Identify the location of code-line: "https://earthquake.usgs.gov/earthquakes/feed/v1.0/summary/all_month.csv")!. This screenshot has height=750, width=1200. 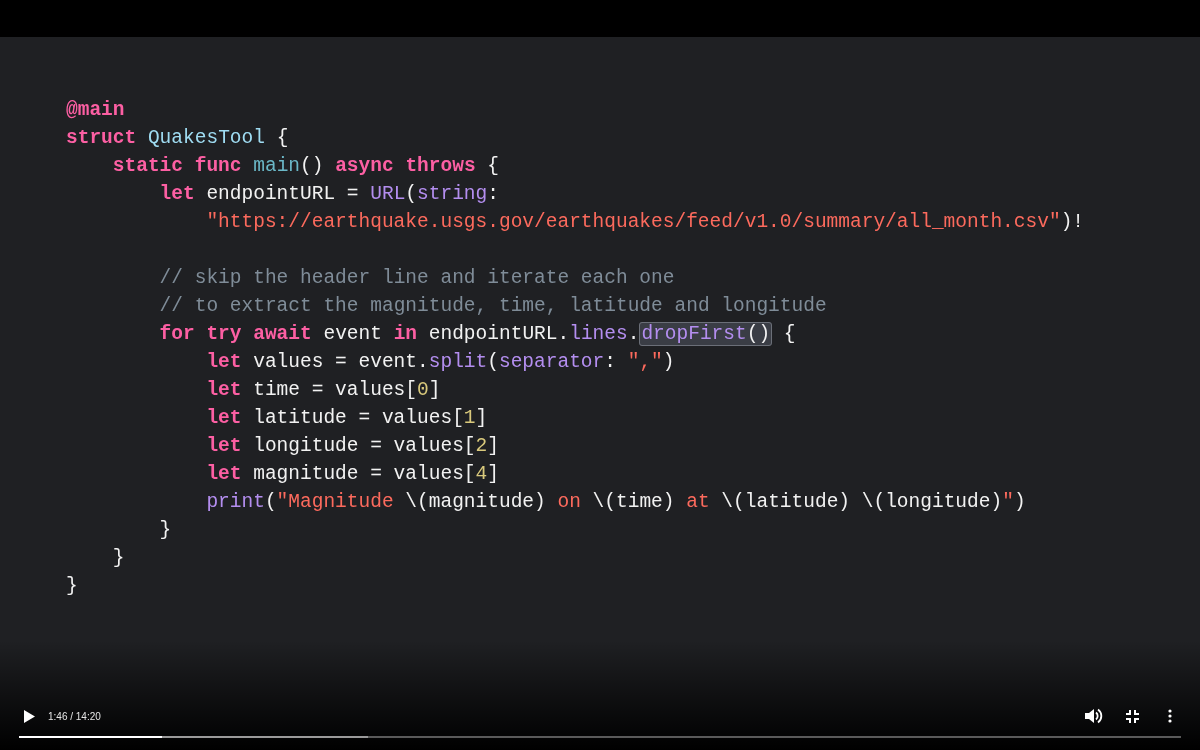
(645, 222).